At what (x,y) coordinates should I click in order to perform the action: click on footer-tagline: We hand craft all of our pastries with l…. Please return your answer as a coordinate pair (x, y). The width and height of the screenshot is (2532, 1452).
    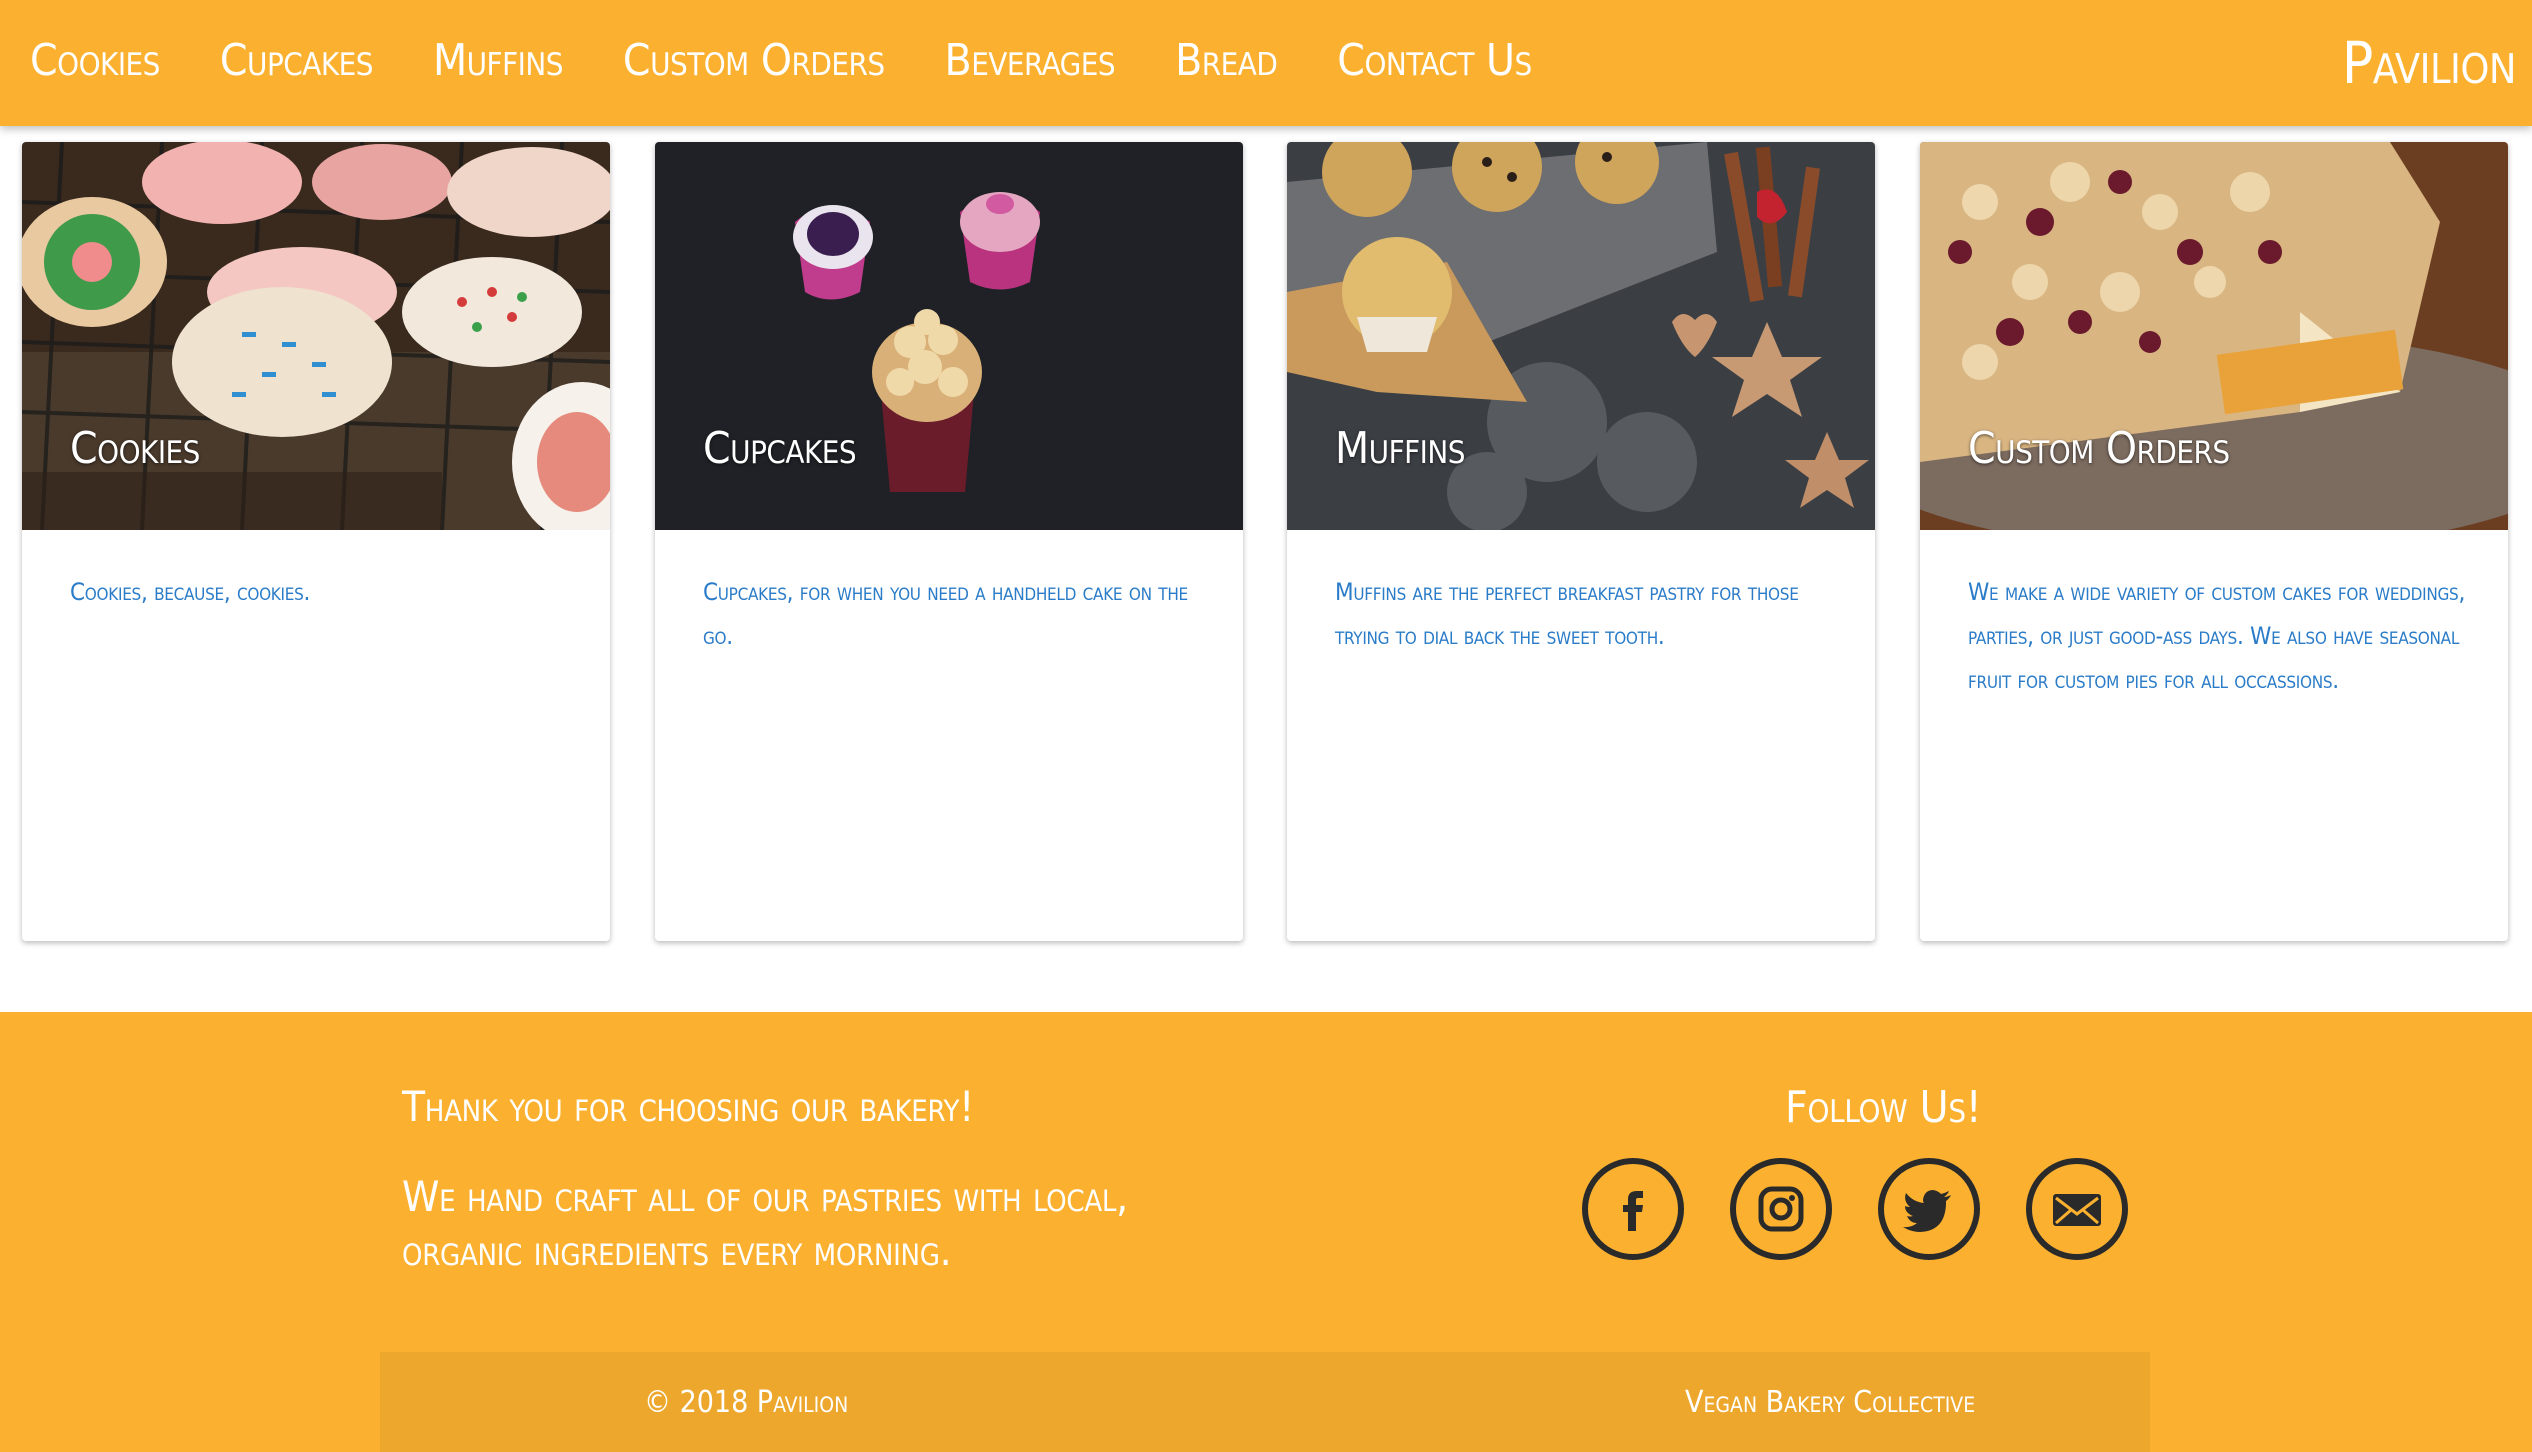
    Looking at the image, I should click on (765, 1223).